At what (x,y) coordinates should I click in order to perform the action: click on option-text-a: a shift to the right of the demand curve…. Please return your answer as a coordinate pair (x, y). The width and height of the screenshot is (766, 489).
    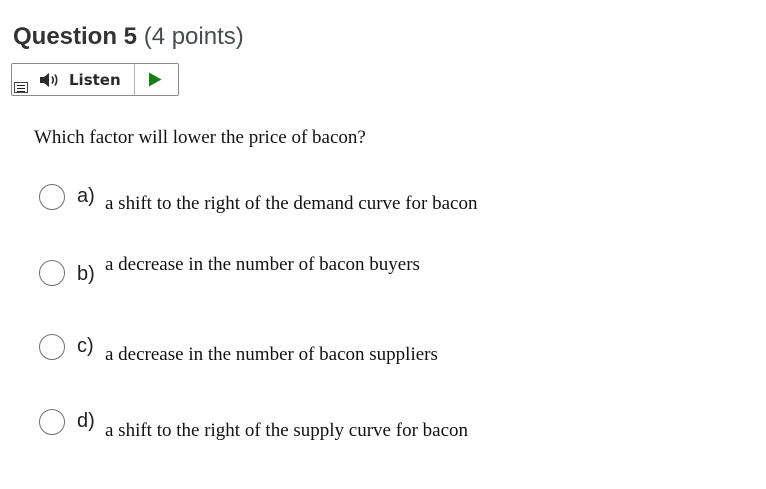
    Looking at the image, I should click on (291, 203).